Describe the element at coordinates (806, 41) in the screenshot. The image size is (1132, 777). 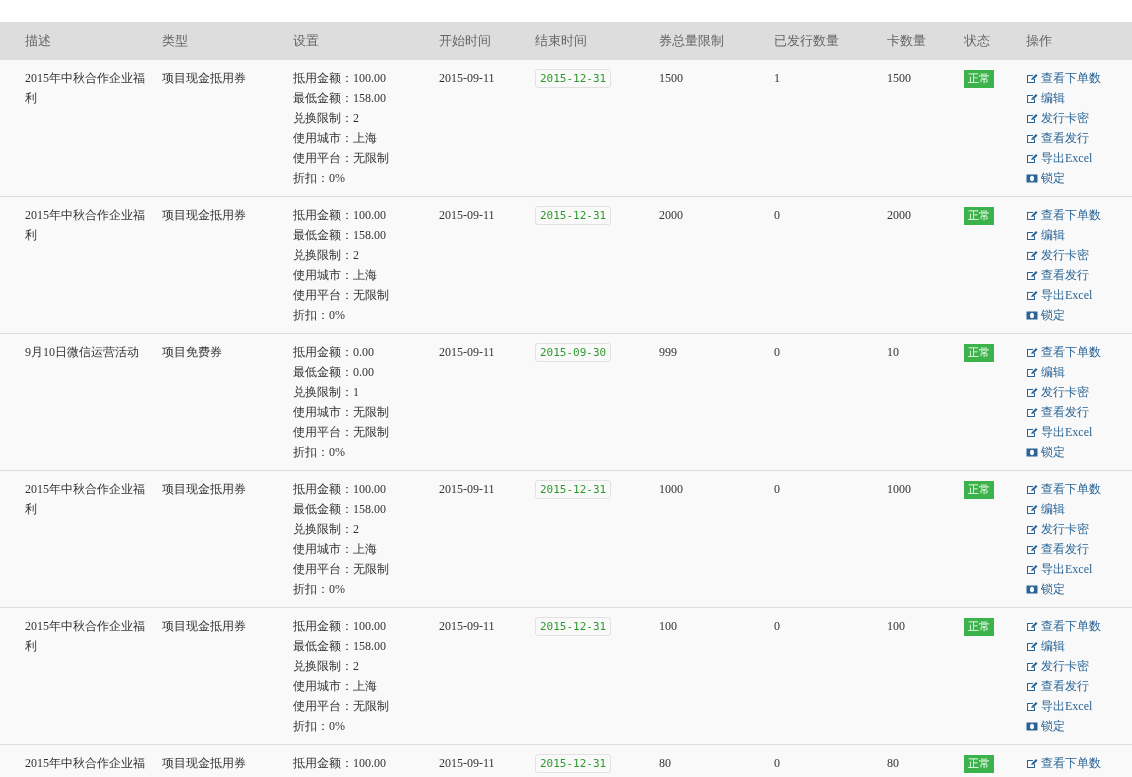
I see `column-header: 已发行数量` at that location.